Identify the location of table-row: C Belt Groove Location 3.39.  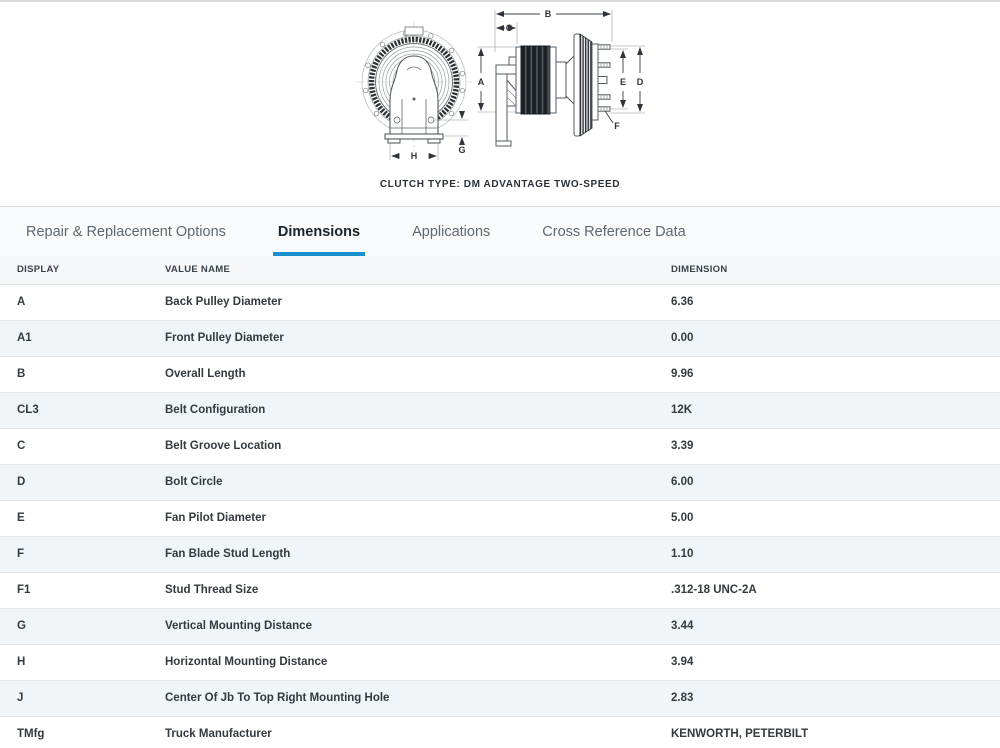
(500, 446).